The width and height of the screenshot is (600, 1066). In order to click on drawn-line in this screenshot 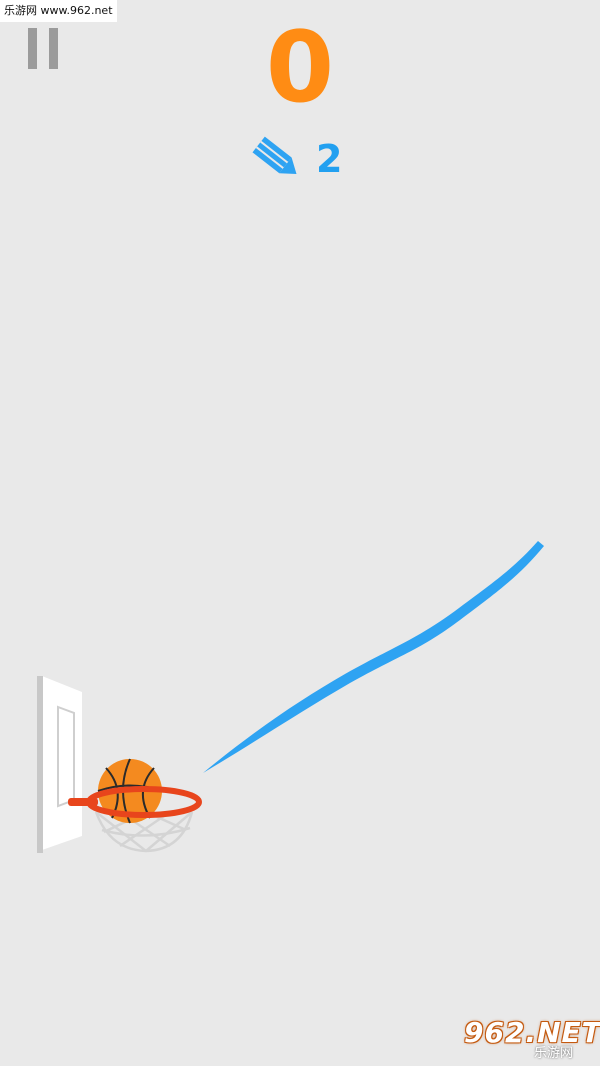, I will do `click(373, 657)`.